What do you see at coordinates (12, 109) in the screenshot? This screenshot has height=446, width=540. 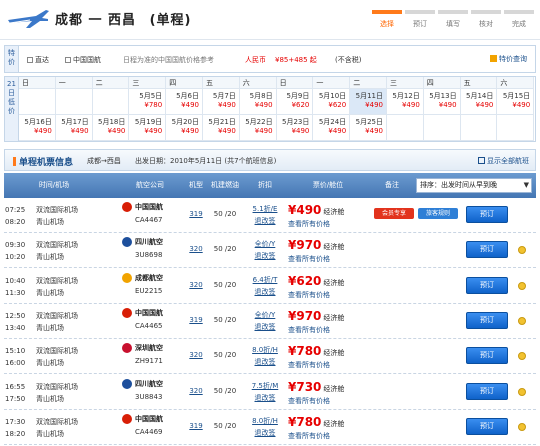 I see `calendar-side-label: 21日低价` at bounding box center [12, 109].